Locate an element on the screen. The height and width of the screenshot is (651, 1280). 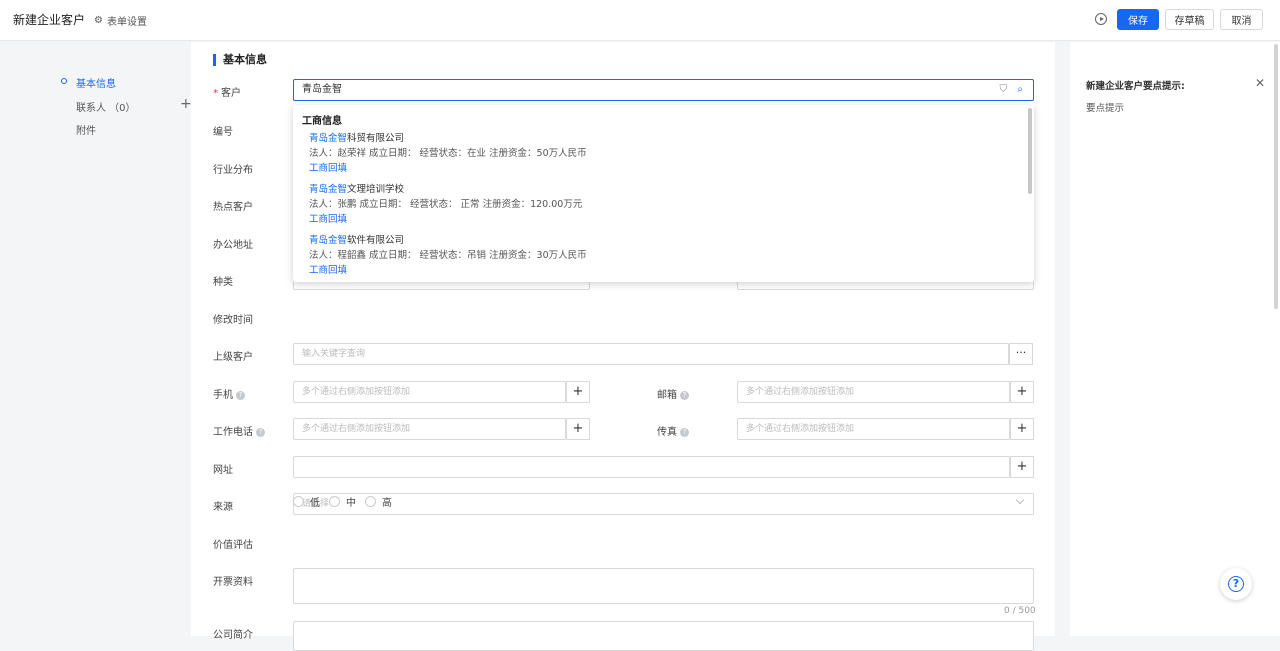
mobile-input: 多个通过右侧添加按钮添加 is located at coordinates (429, 392).